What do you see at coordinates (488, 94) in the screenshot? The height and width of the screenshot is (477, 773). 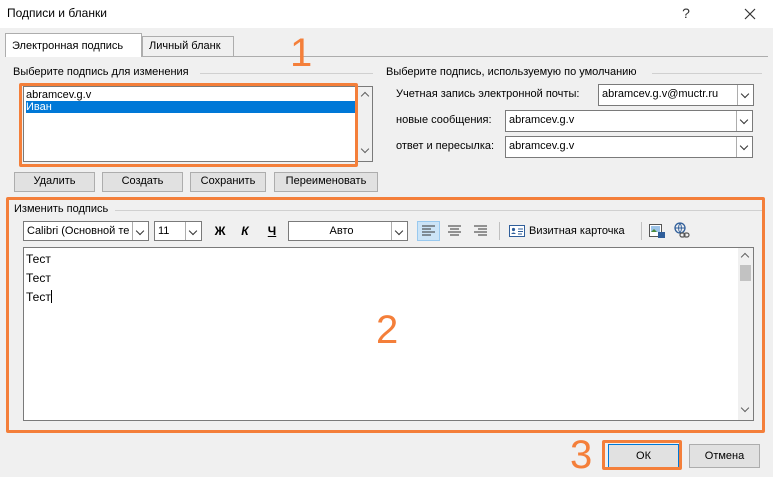 I see `account-label: Учетная запись электронной почты:` at bounding box center [488, 94].